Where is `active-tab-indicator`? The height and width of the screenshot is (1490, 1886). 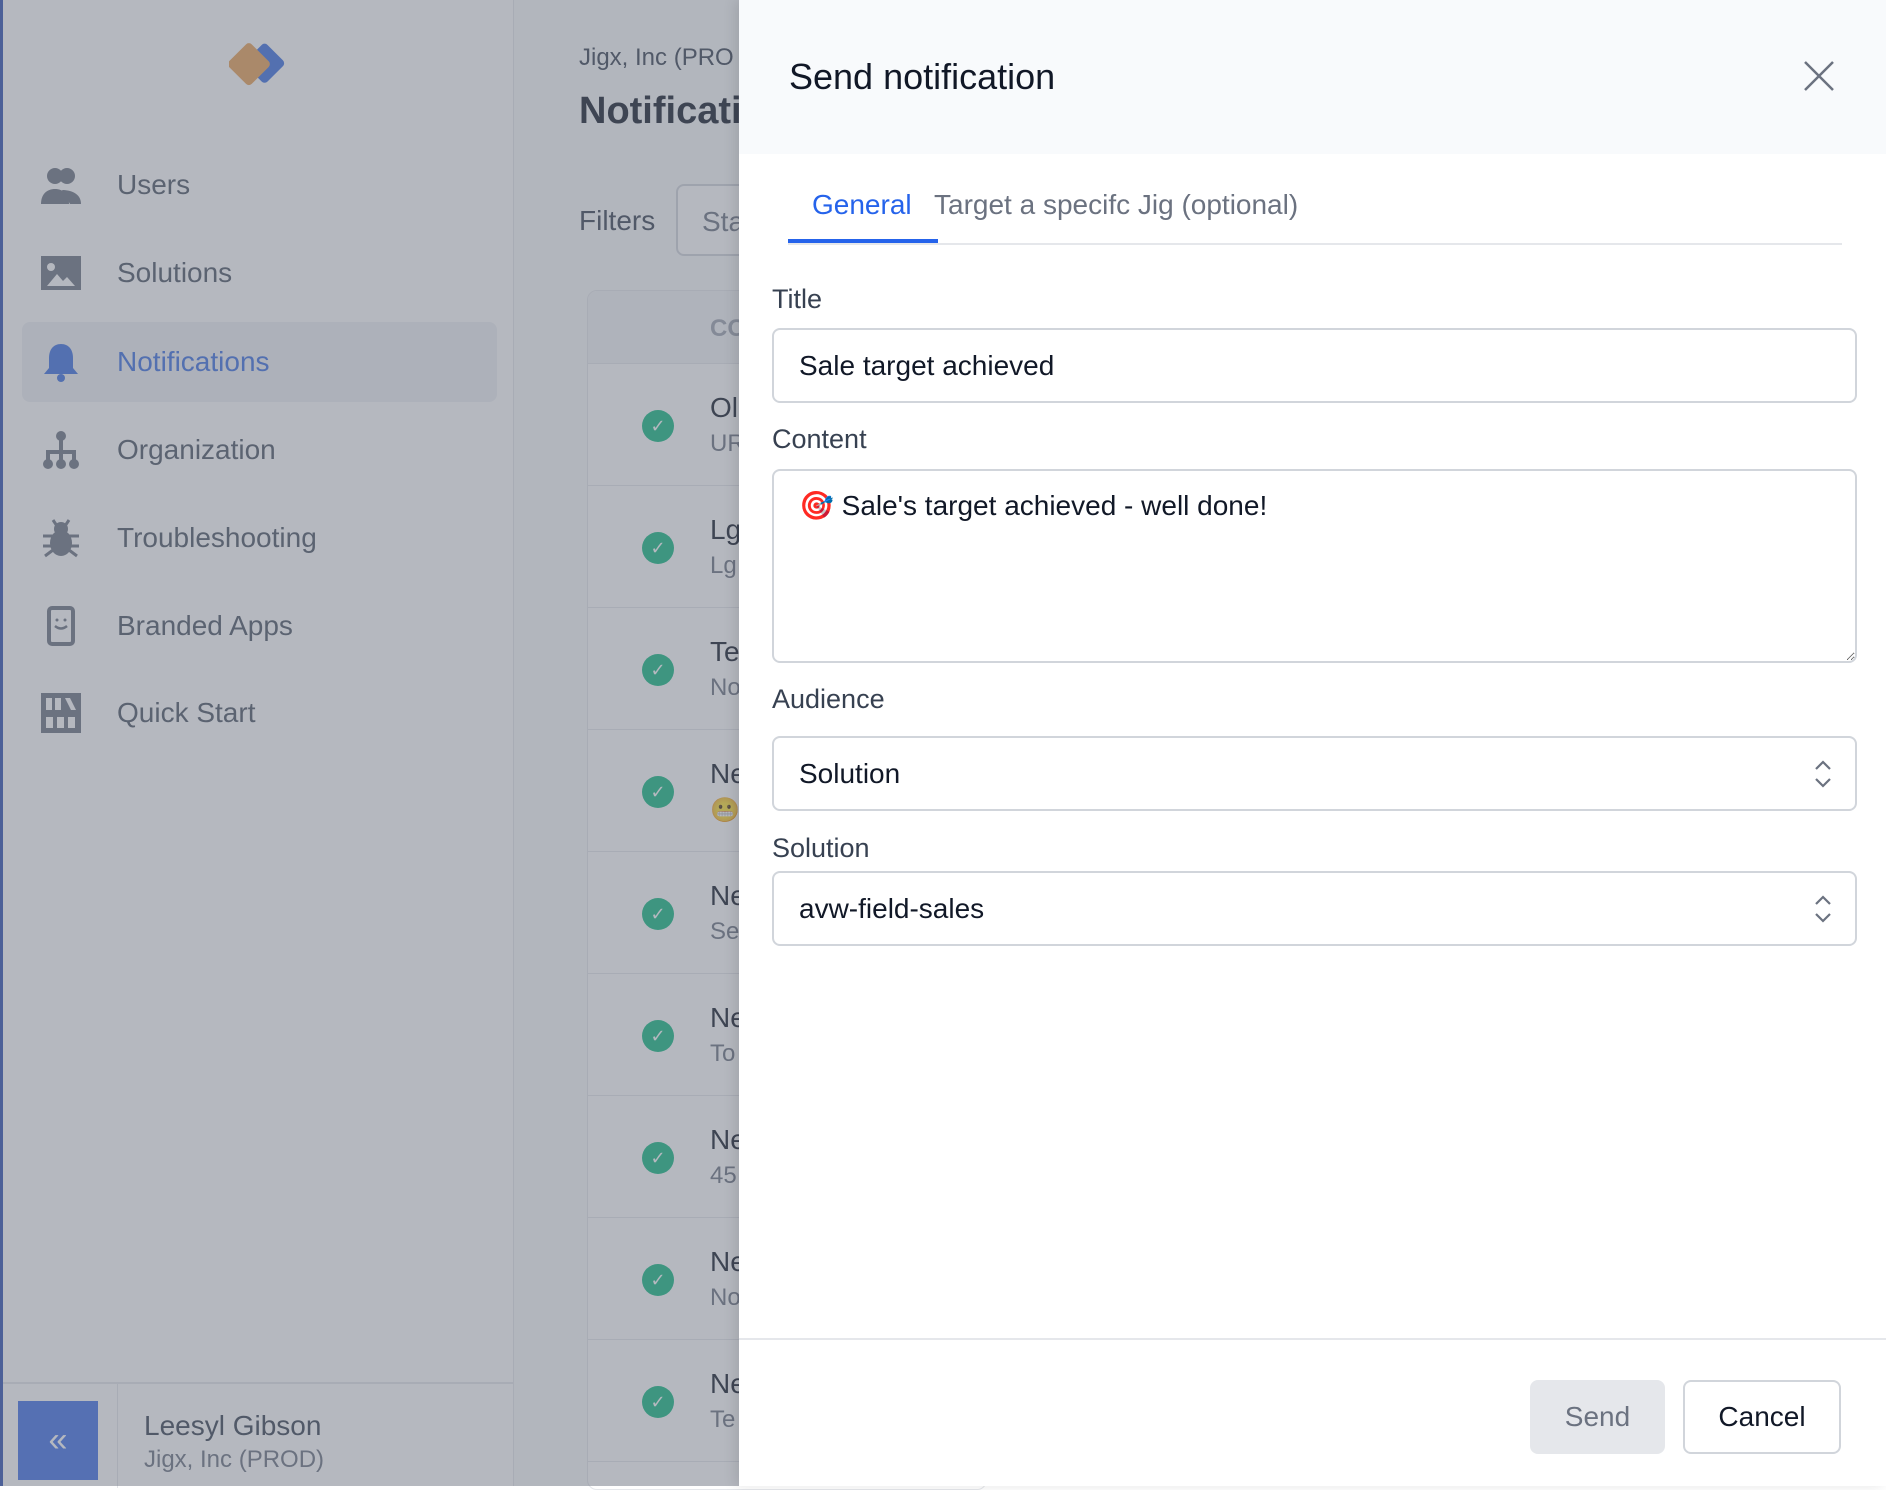 active-tab-indicator is located at coordinates (863, 241).